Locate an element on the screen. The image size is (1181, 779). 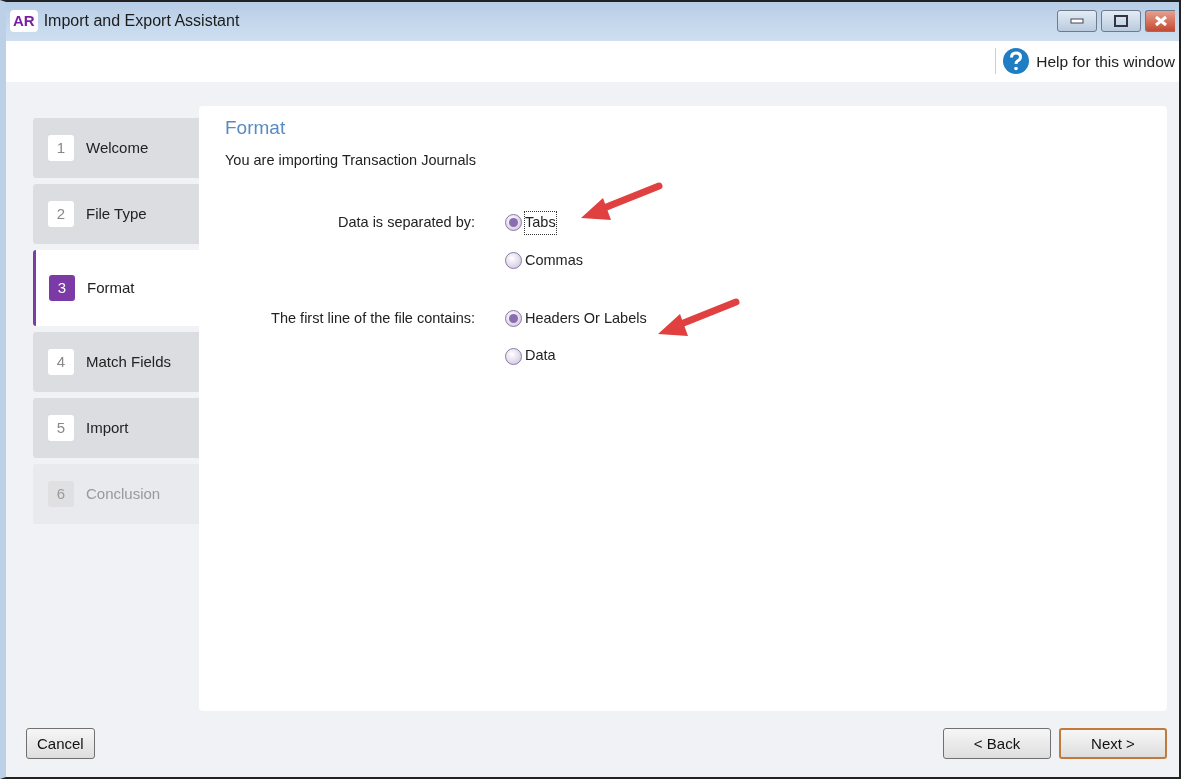
intro-text: You are importing Transaction Journals is located at coordinates (351, 161).